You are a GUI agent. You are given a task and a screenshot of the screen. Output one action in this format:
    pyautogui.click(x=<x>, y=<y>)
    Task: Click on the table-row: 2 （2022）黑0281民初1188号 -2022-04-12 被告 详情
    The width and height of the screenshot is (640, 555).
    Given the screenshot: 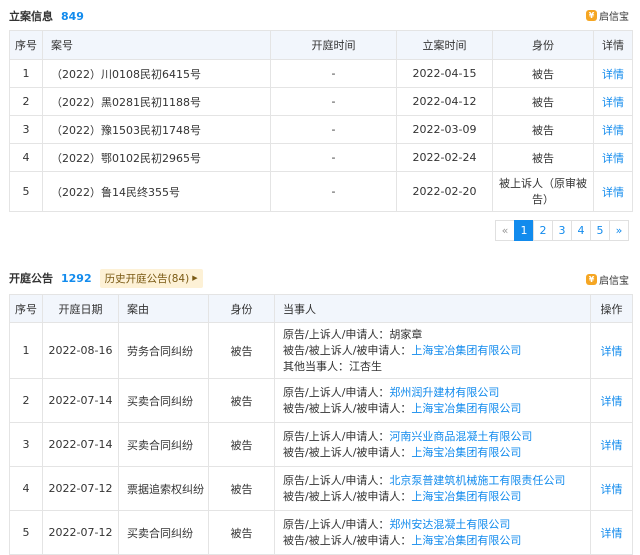 What is the action you would take?
    pyautogui.click(x=321, y=101)
    